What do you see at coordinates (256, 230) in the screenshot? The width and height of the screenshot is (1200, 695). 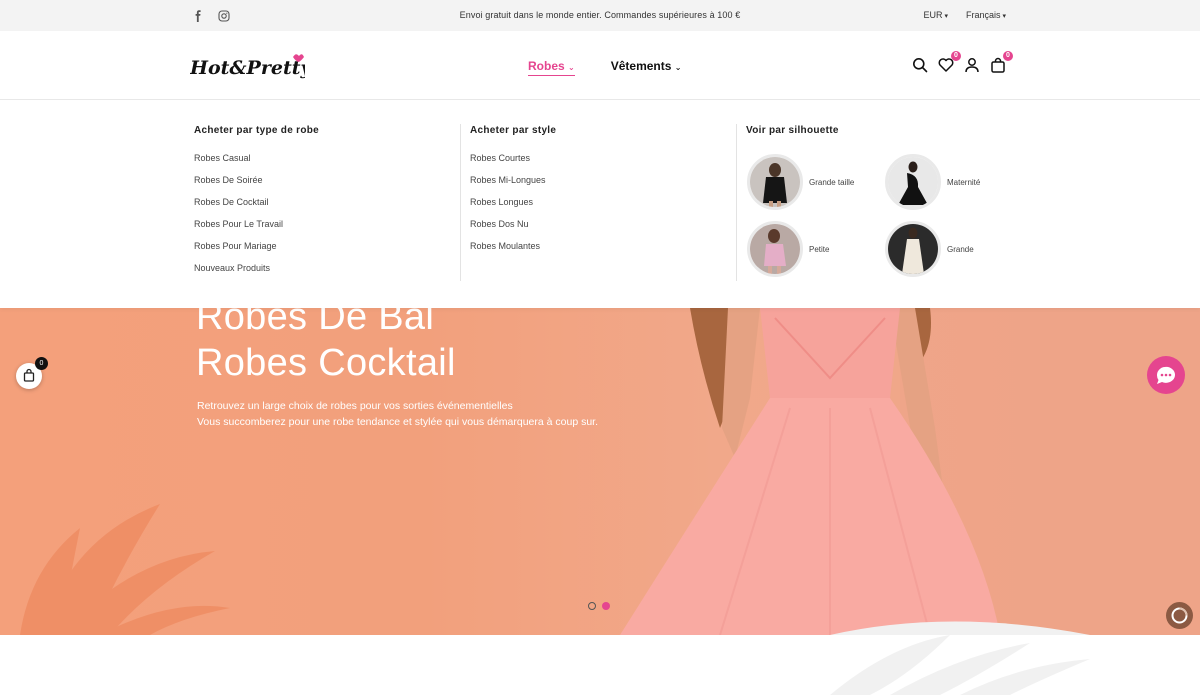 I see `menu-link: Robes Pour Le Travail` at bounding box center [256, 230].